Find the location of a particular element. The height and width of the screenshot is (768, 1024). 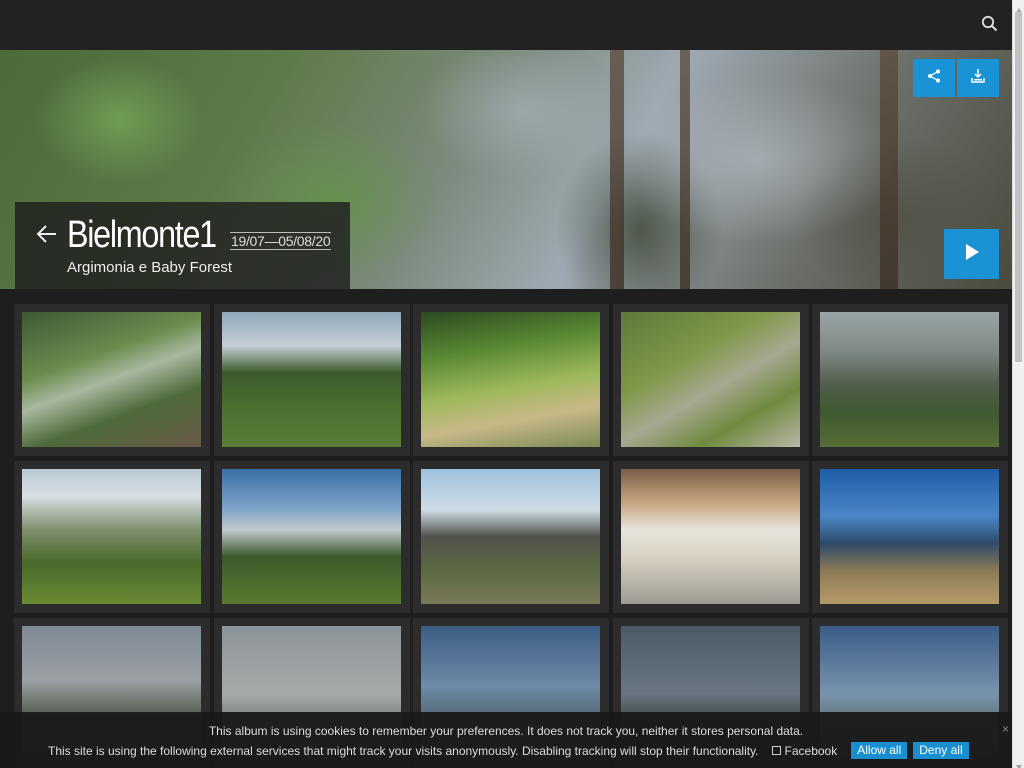

slideshow-play-button is located at coordinates (971, 254).